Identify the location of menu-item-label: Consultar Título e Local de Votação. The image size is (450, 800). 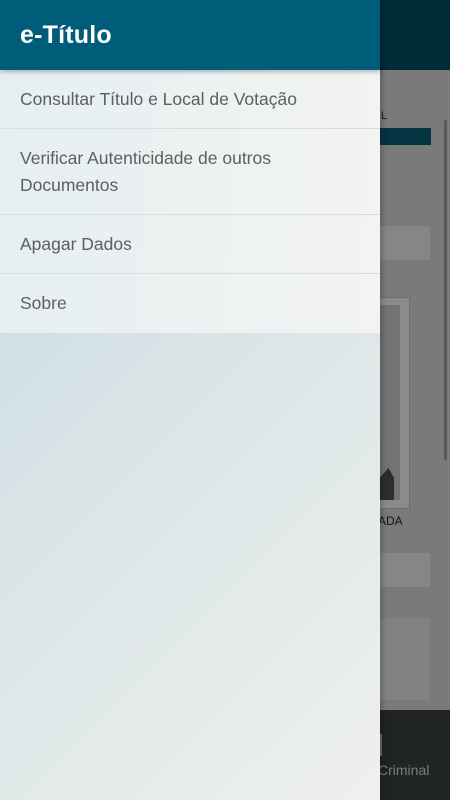
(158, 98).